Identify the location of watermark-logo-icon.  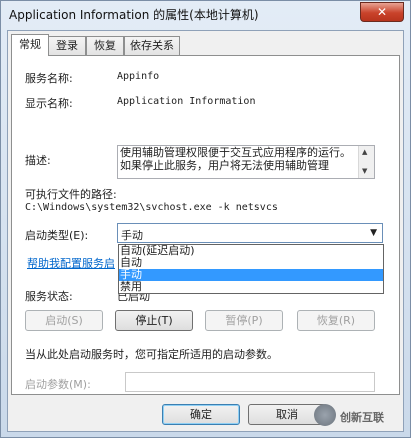
(325, 415).